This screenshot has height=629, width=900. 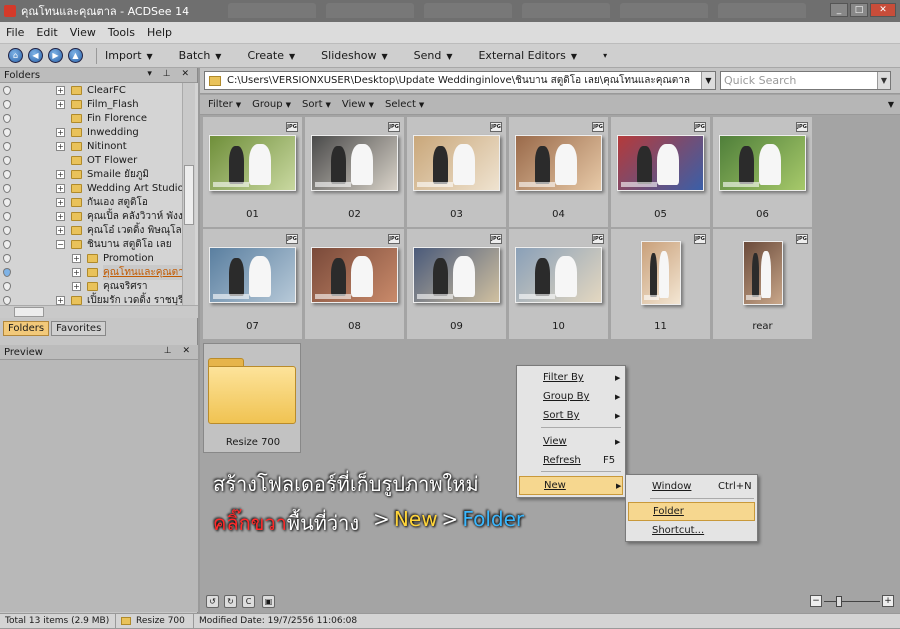 I want to click on photo-thumbnail: JPG 02, so click(x=354, y=172).